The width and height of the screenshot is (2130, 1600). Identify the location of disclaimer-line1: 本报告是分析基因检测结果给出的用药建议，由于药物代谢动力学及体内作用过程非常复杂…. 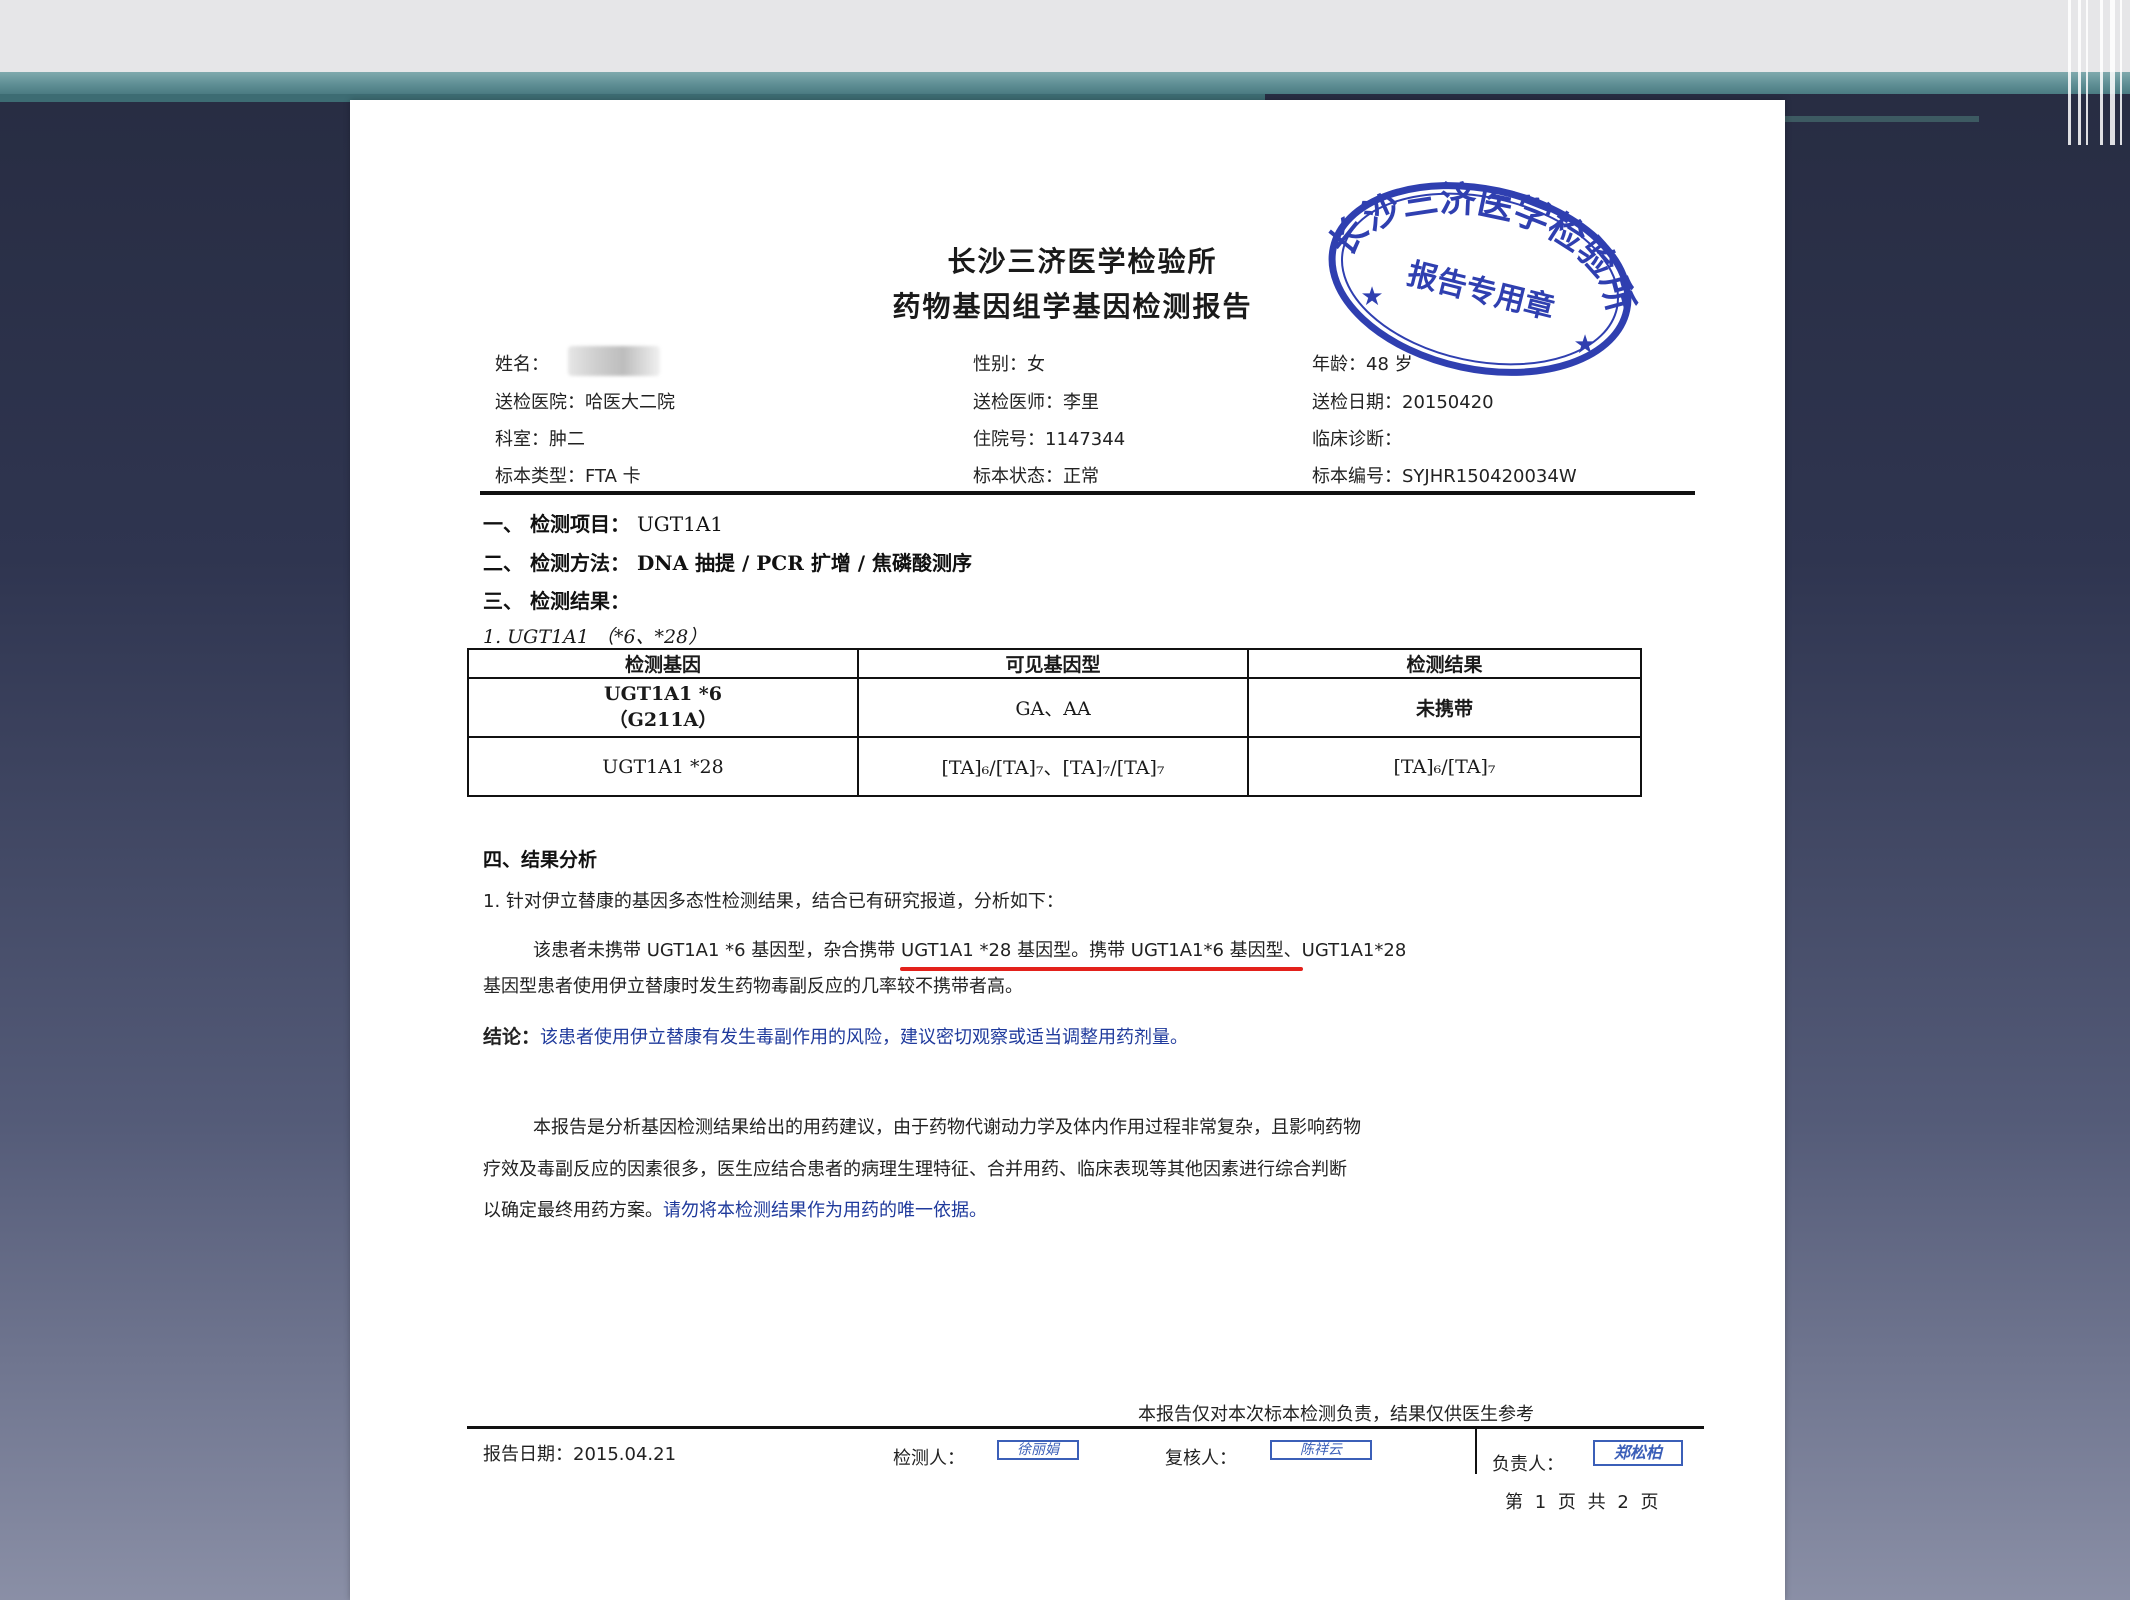
(947, 1127).